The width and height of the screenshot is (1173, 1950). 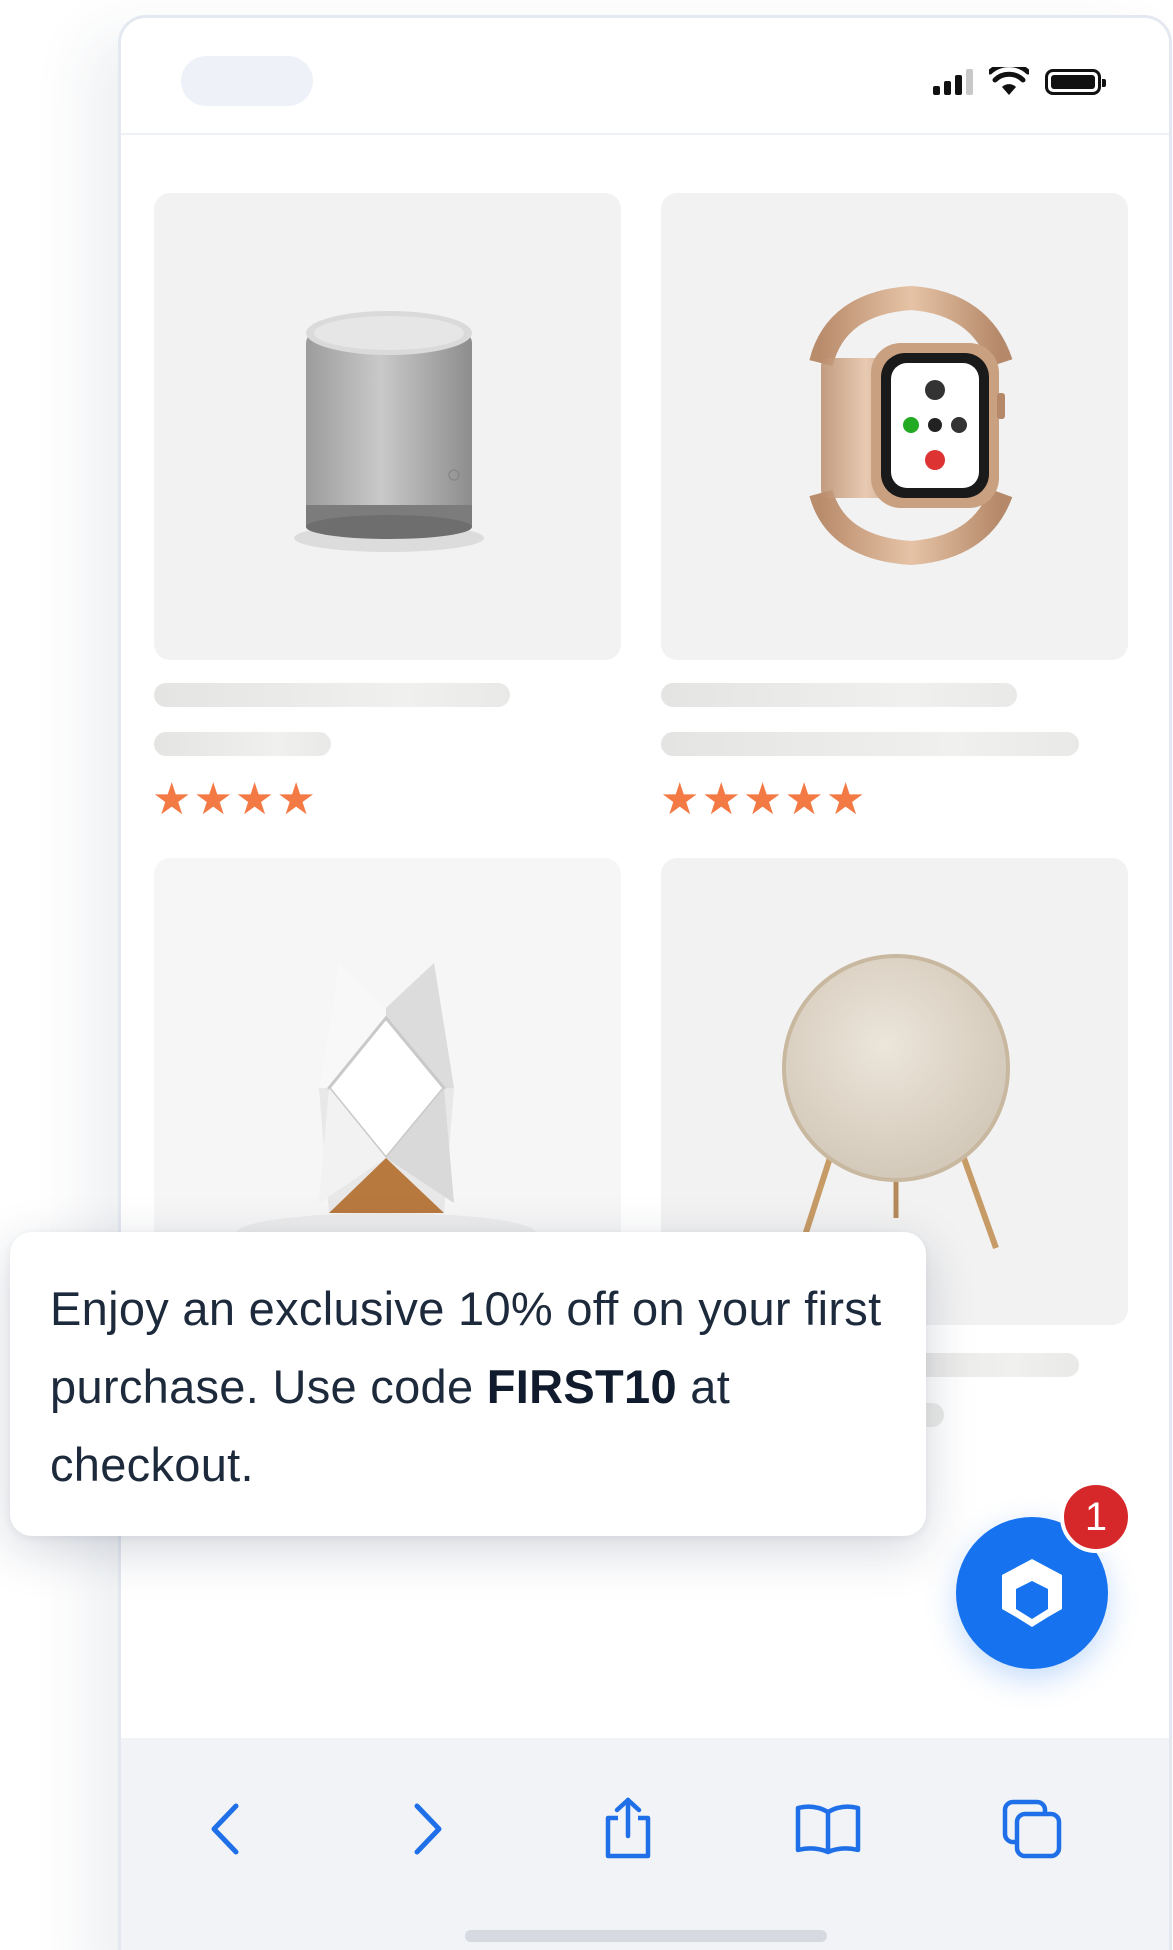 What do you see at coordinates (953, 82) in the screenshot?
I see `signal-icon` at bounding box center [953, 82].